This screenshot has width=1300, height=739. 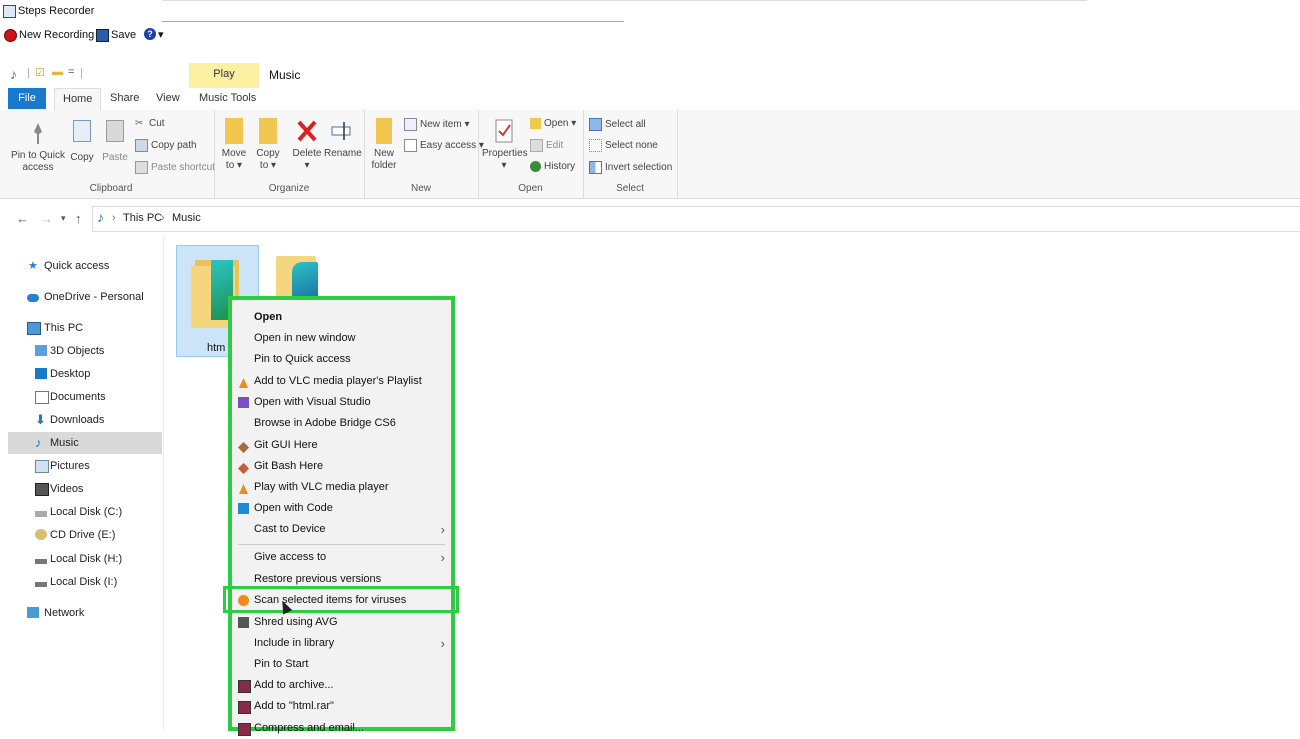 I want to click on sidebar-item-desktop: Desktop, so click(x=85, y=374).